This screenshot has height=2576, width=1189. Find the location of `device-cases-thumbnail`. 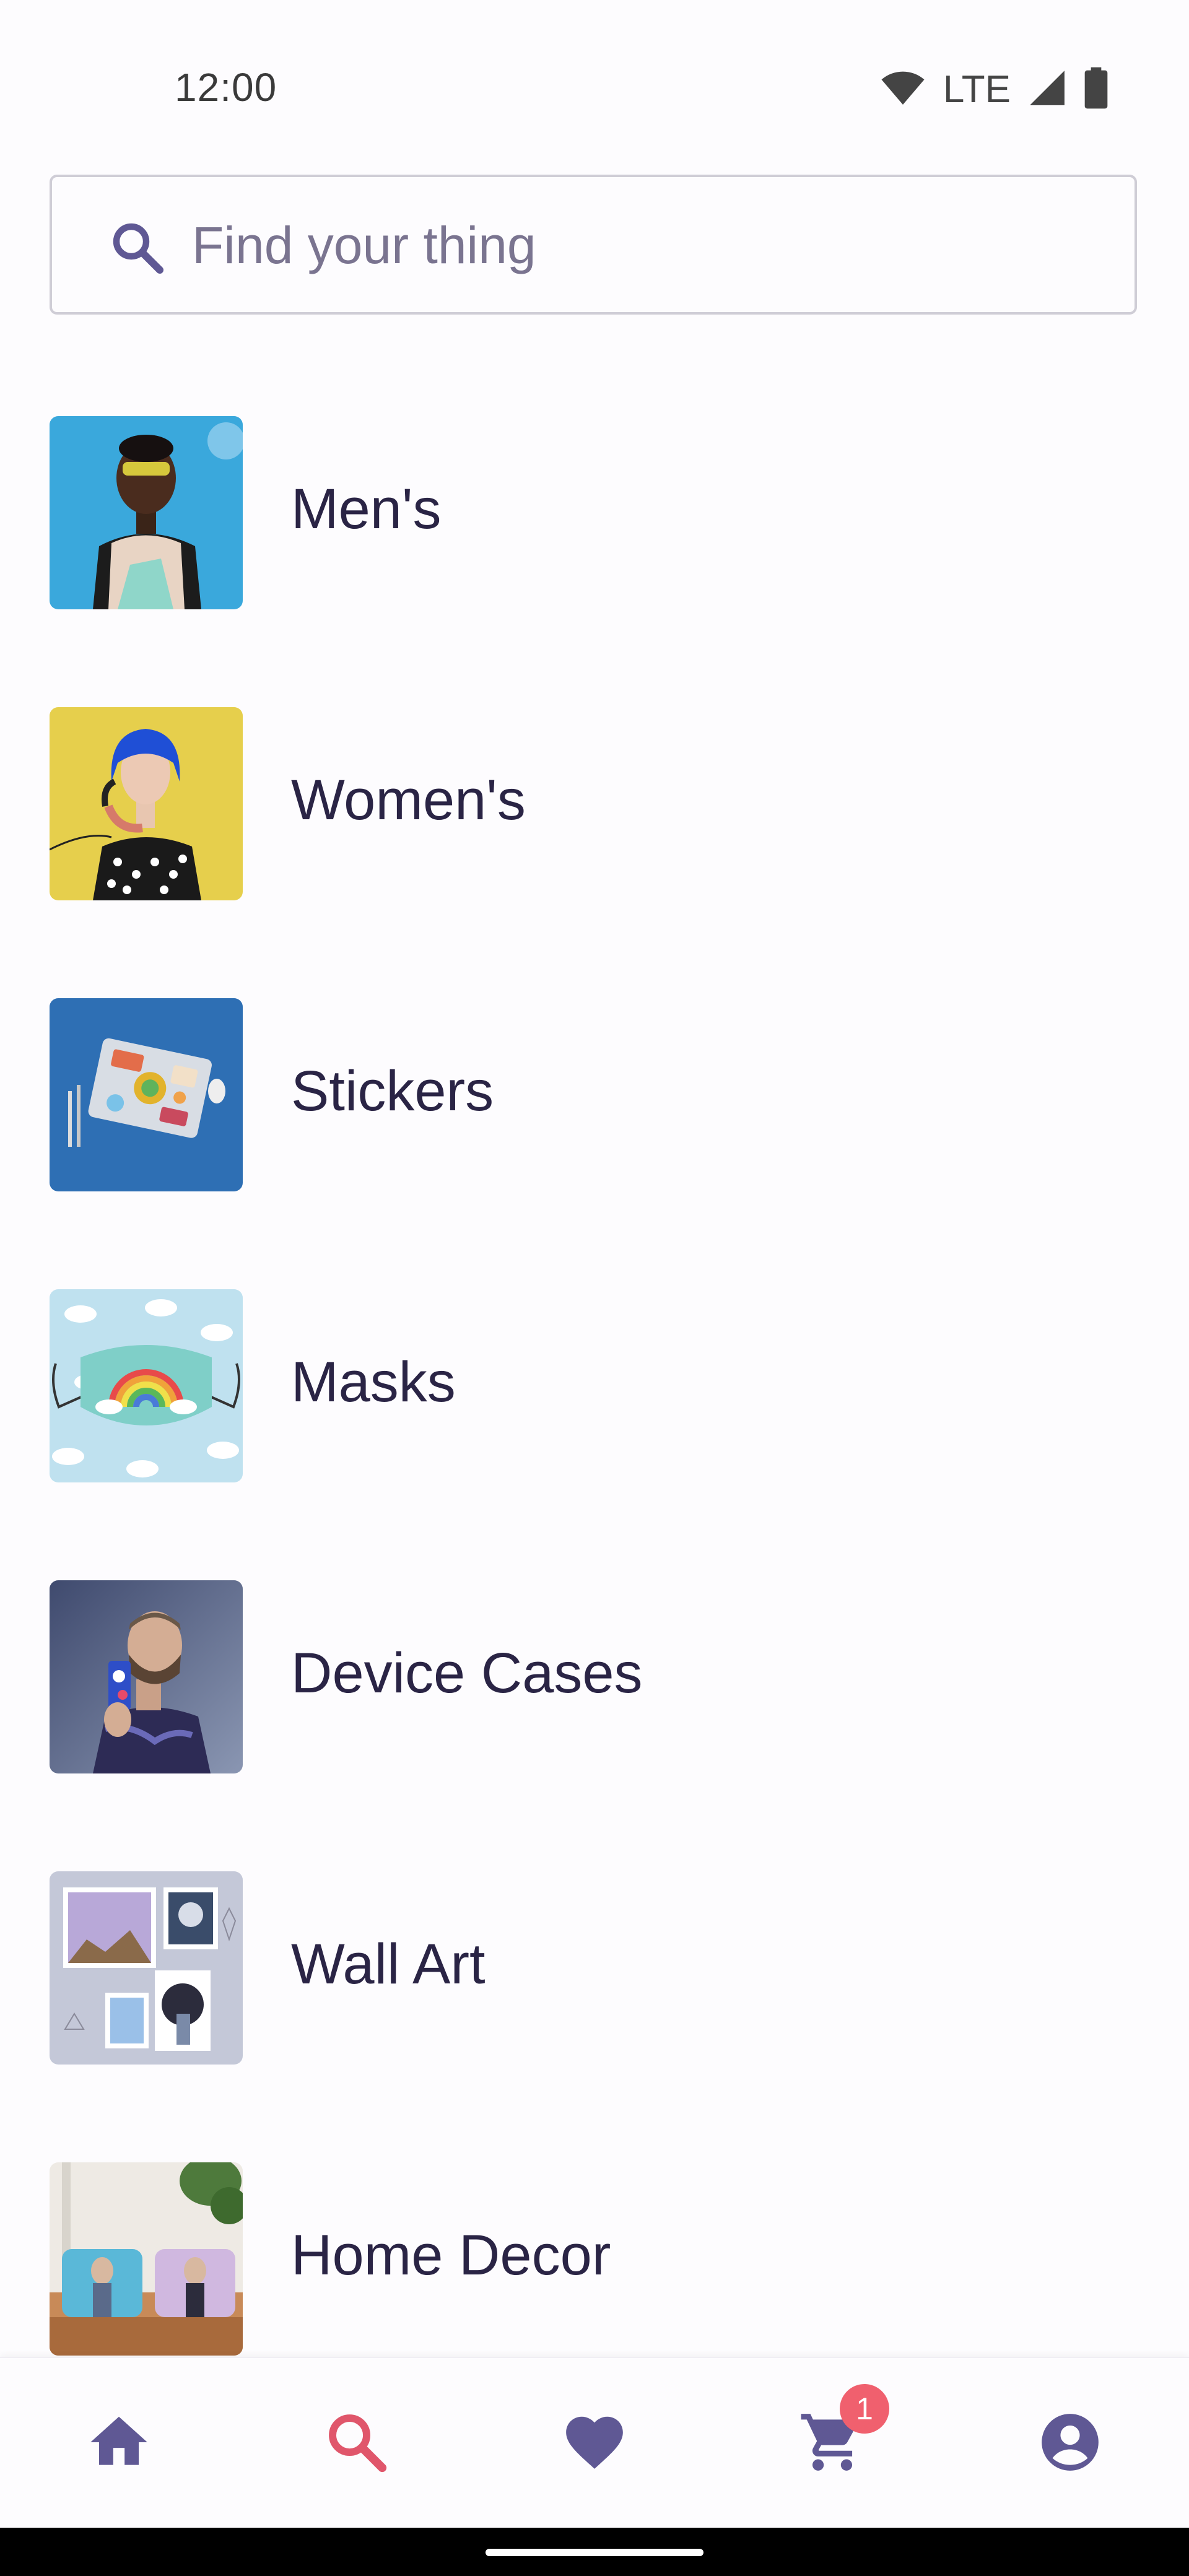

device-cases-thumbnail is located at coordinates (146, 1676).